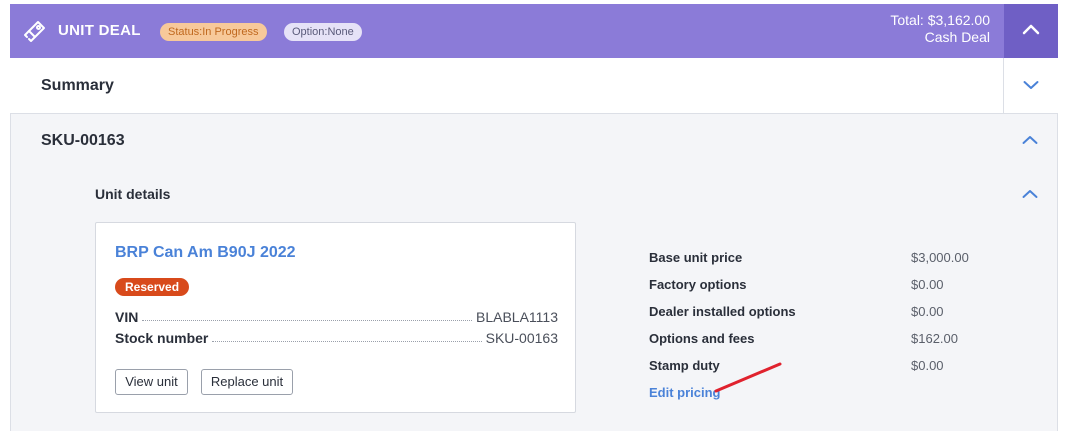  What do you see at coordinates (521, 338) in the screenshot?
I see `stock-number-value: SKU-00163` at bounding box center [521, 338].